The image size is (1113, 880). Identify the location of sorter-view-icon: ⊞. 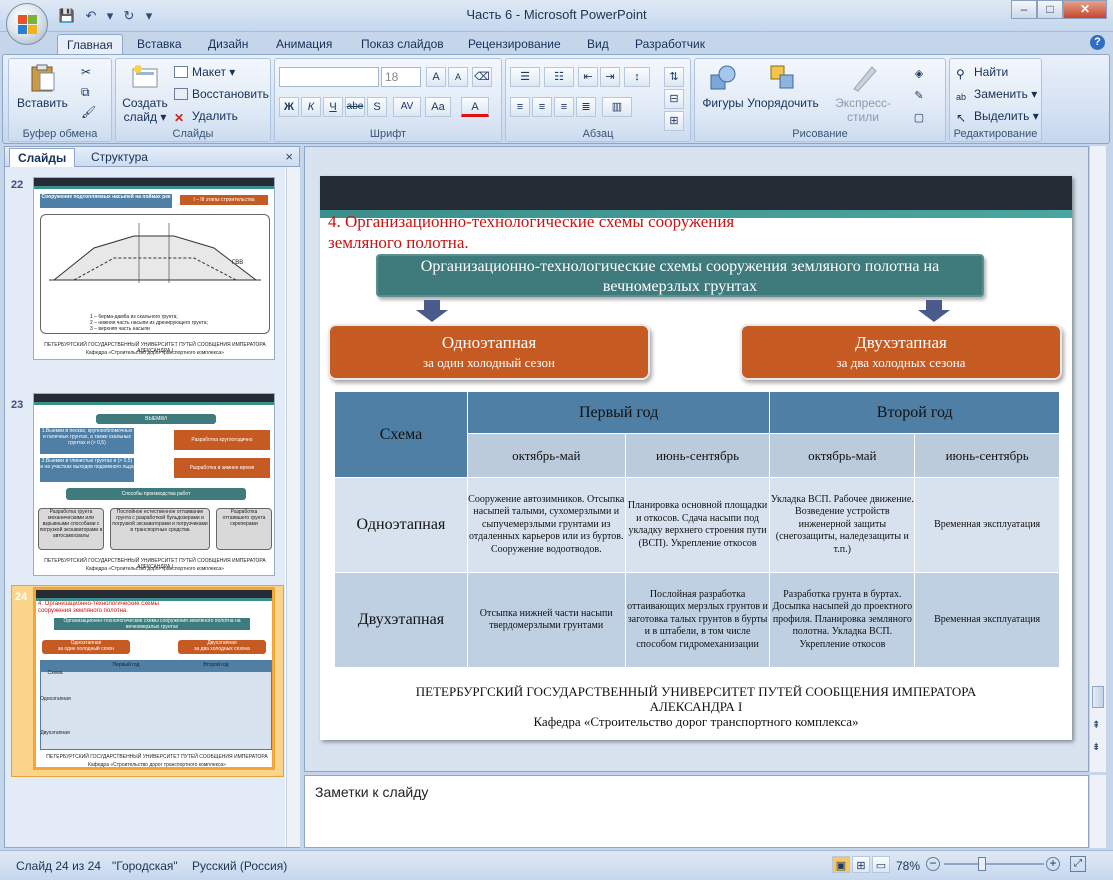
(861, 864).